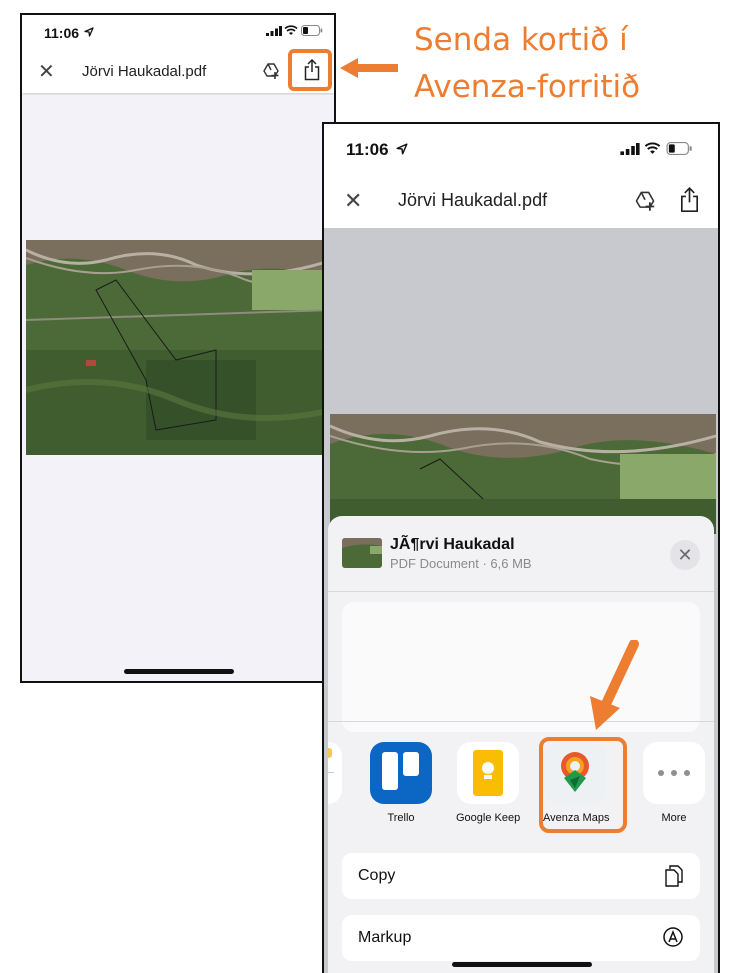 The width and height of the screenshot is (730, 973). I want to click on share-app-more: More, so click(674, 783).